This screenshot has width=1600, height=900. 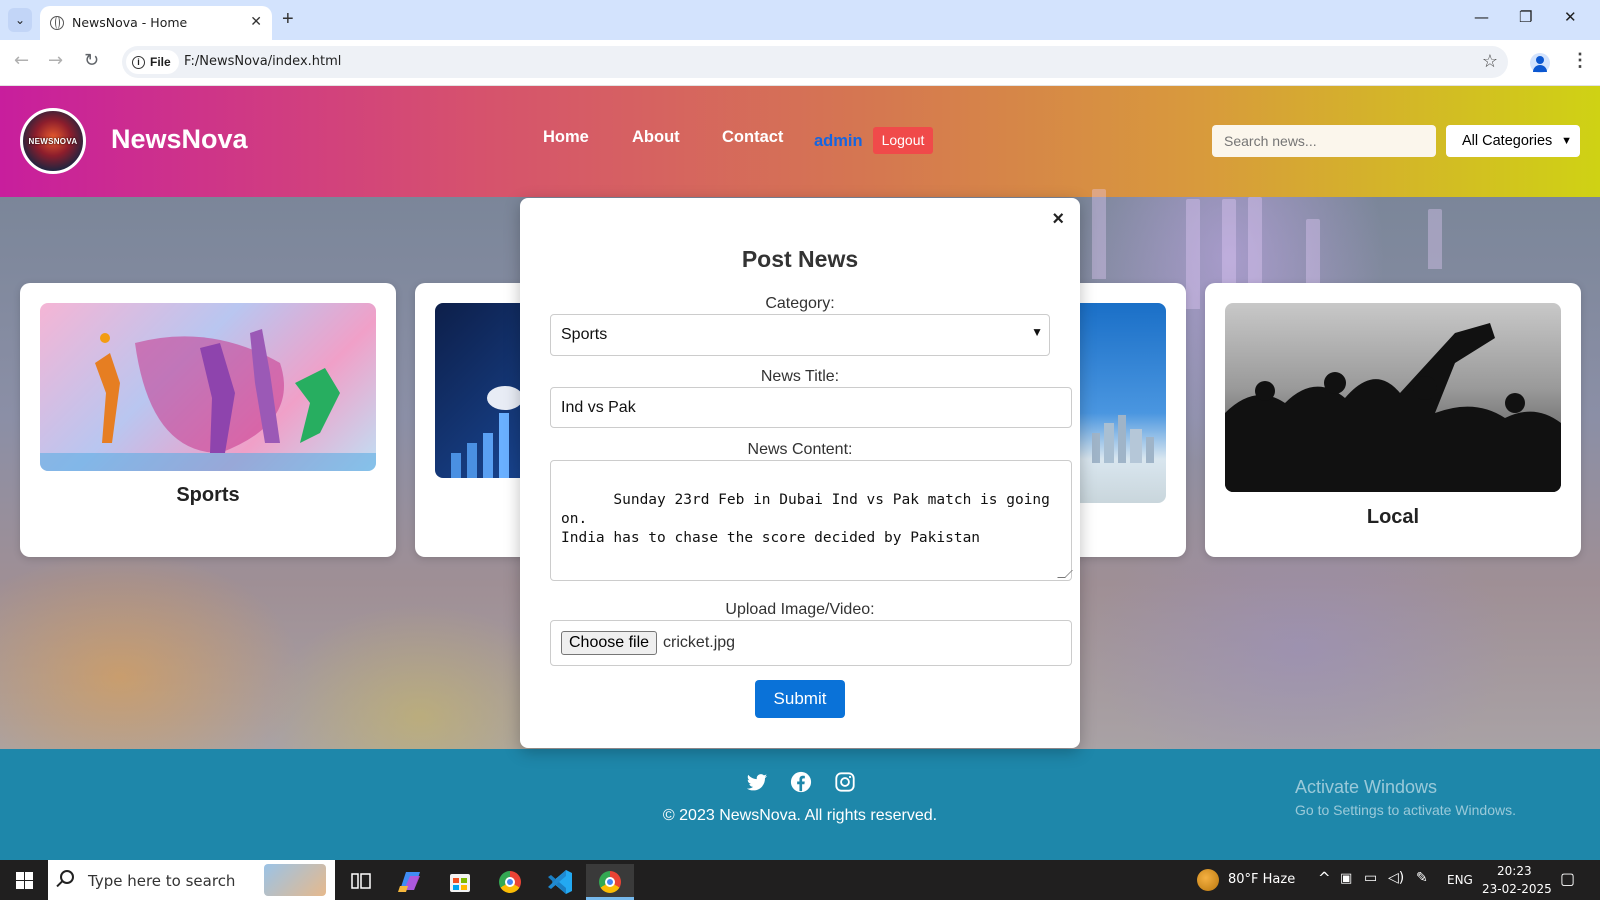 What do you see at coordinates (800, 335) in the screenshot?
I see `category-select: Sports ▼` at bounding box center [800, 335].